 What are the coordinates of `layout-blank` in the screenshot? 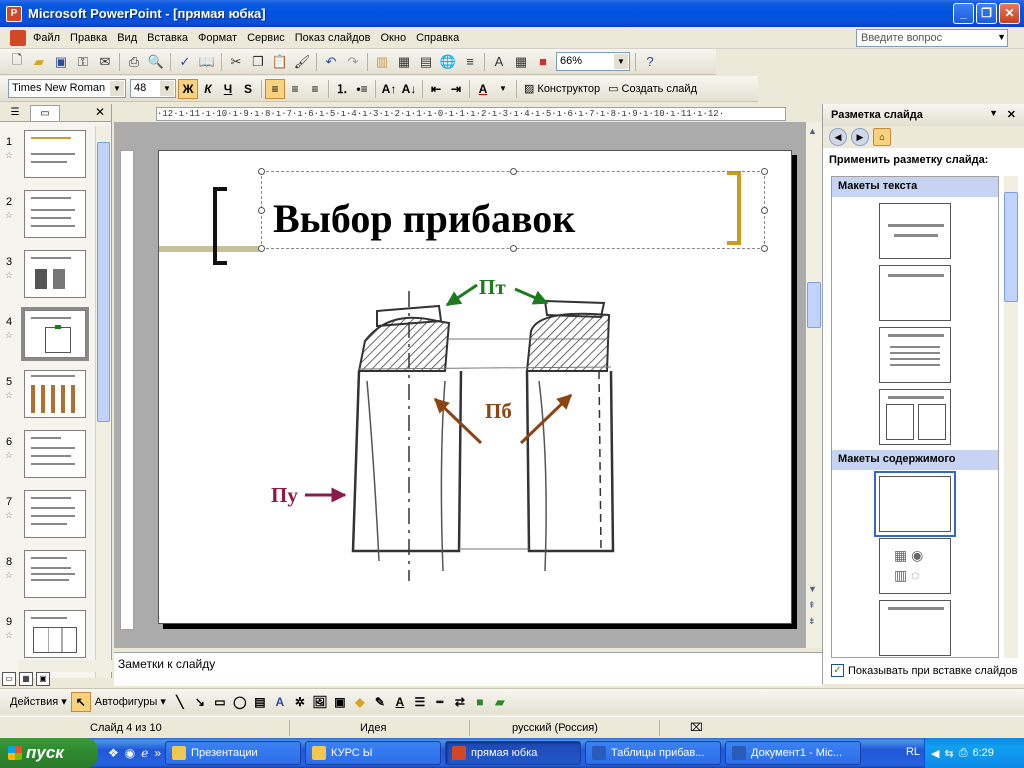 It's located at (915, 504).